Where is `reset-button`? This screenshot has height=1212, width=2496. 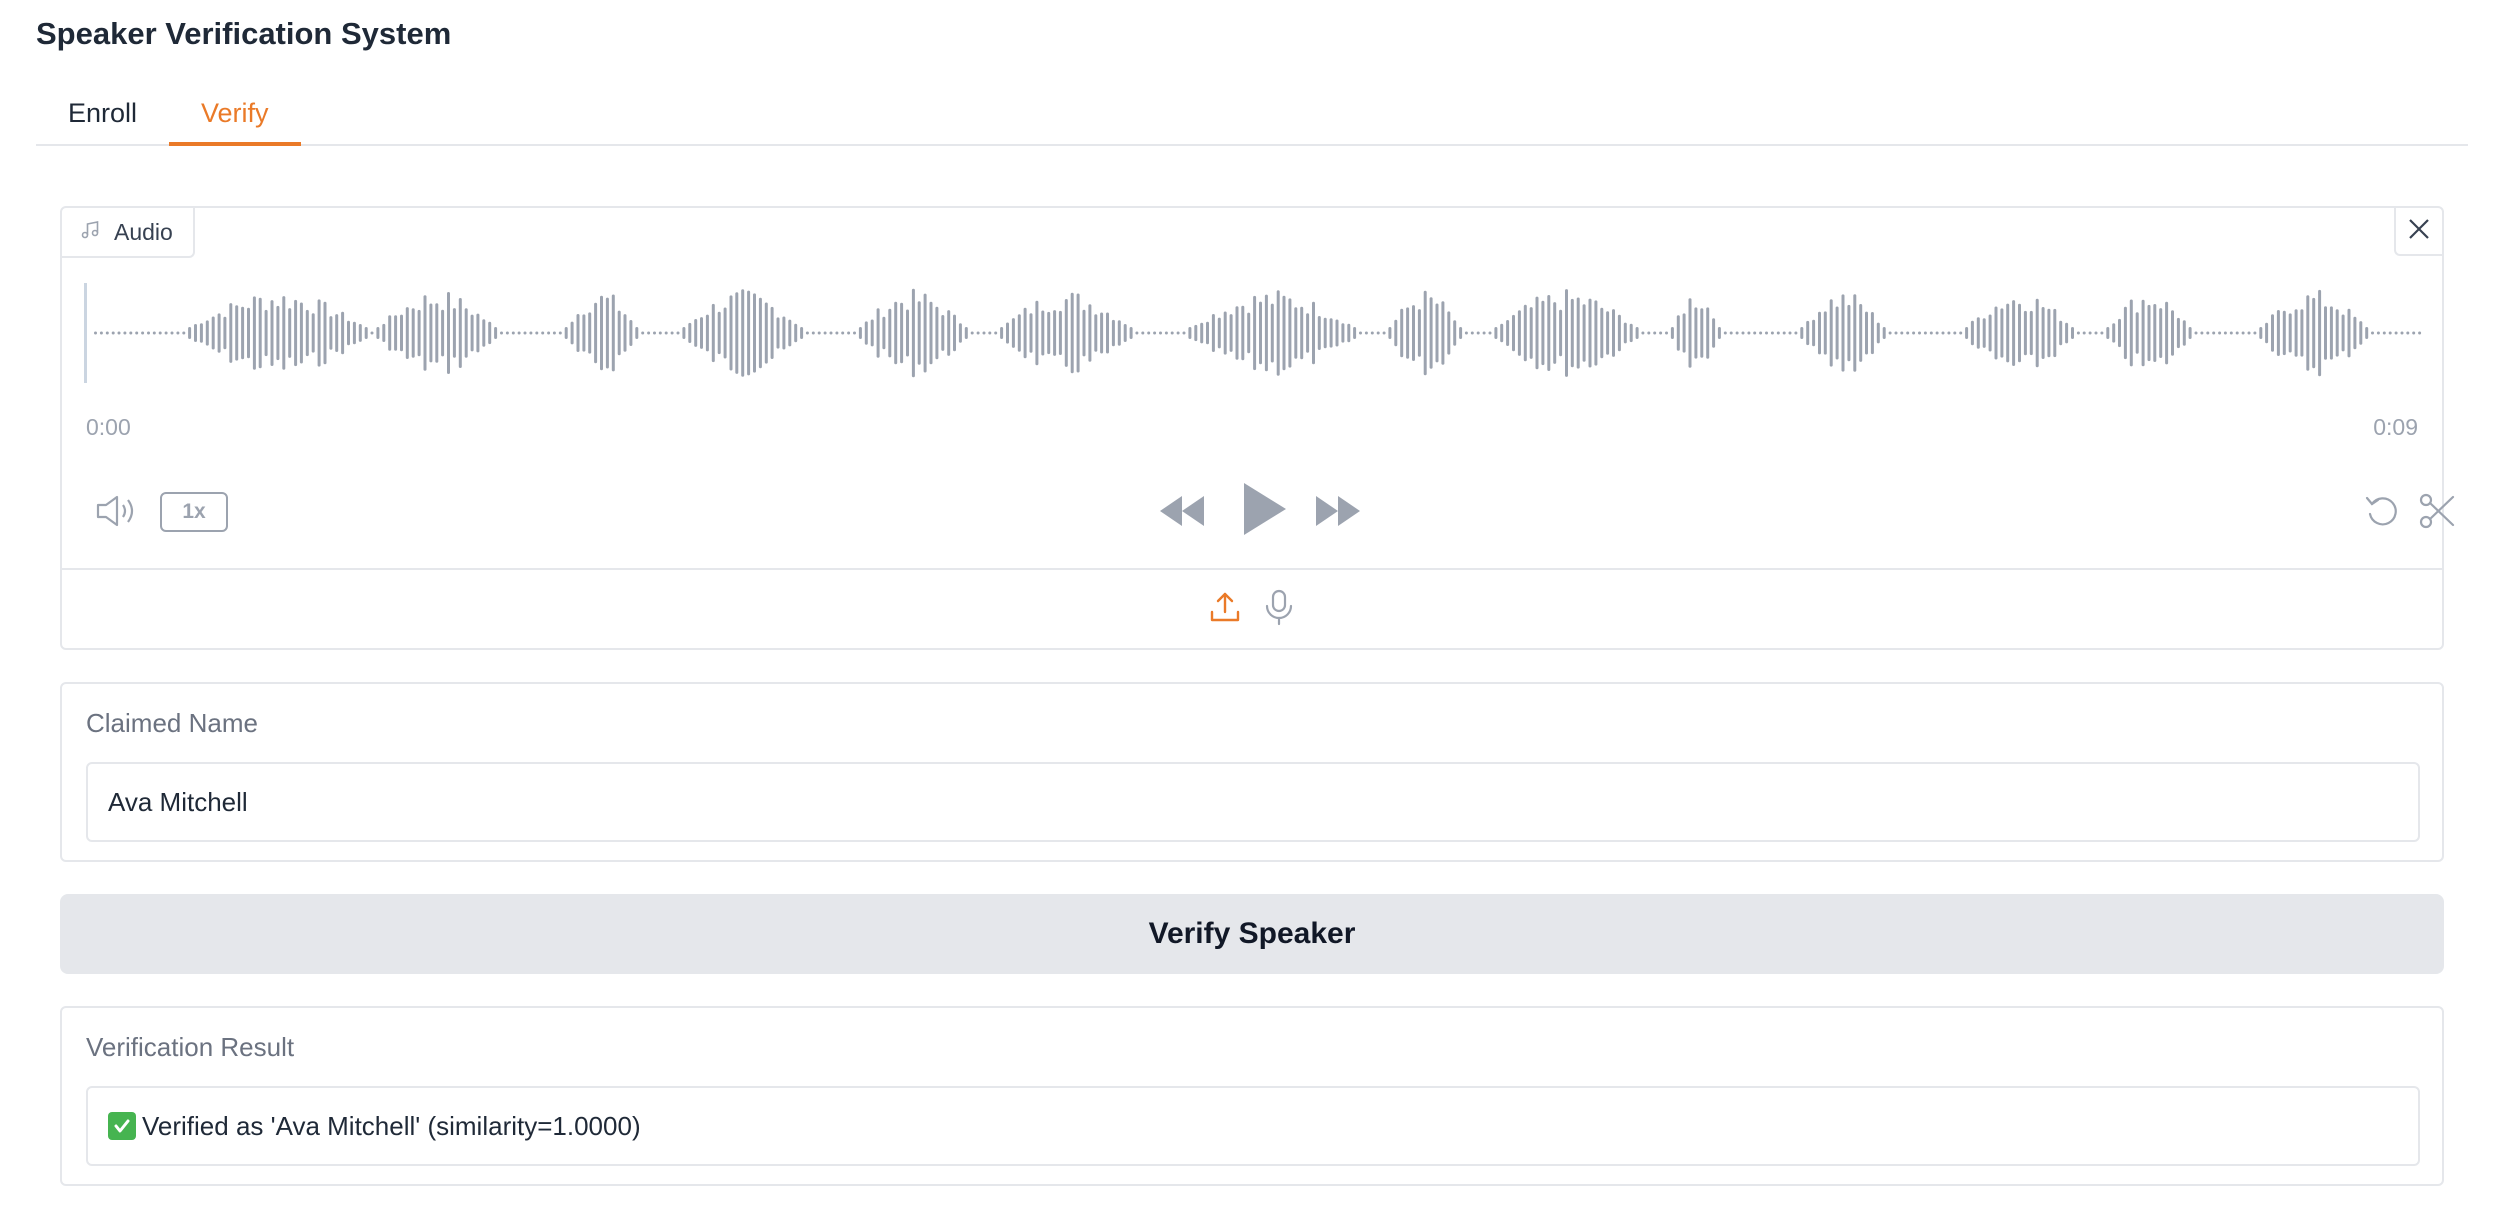
reset-button is located at coordinates (2383, 513).